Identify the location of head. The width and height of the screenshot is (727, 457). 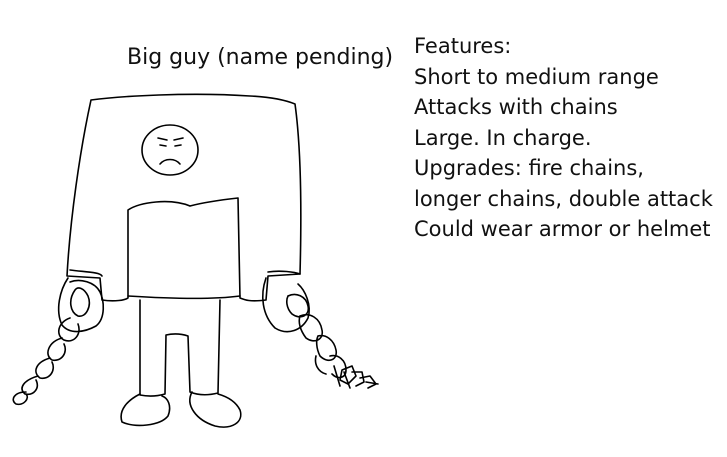
(170, 150).